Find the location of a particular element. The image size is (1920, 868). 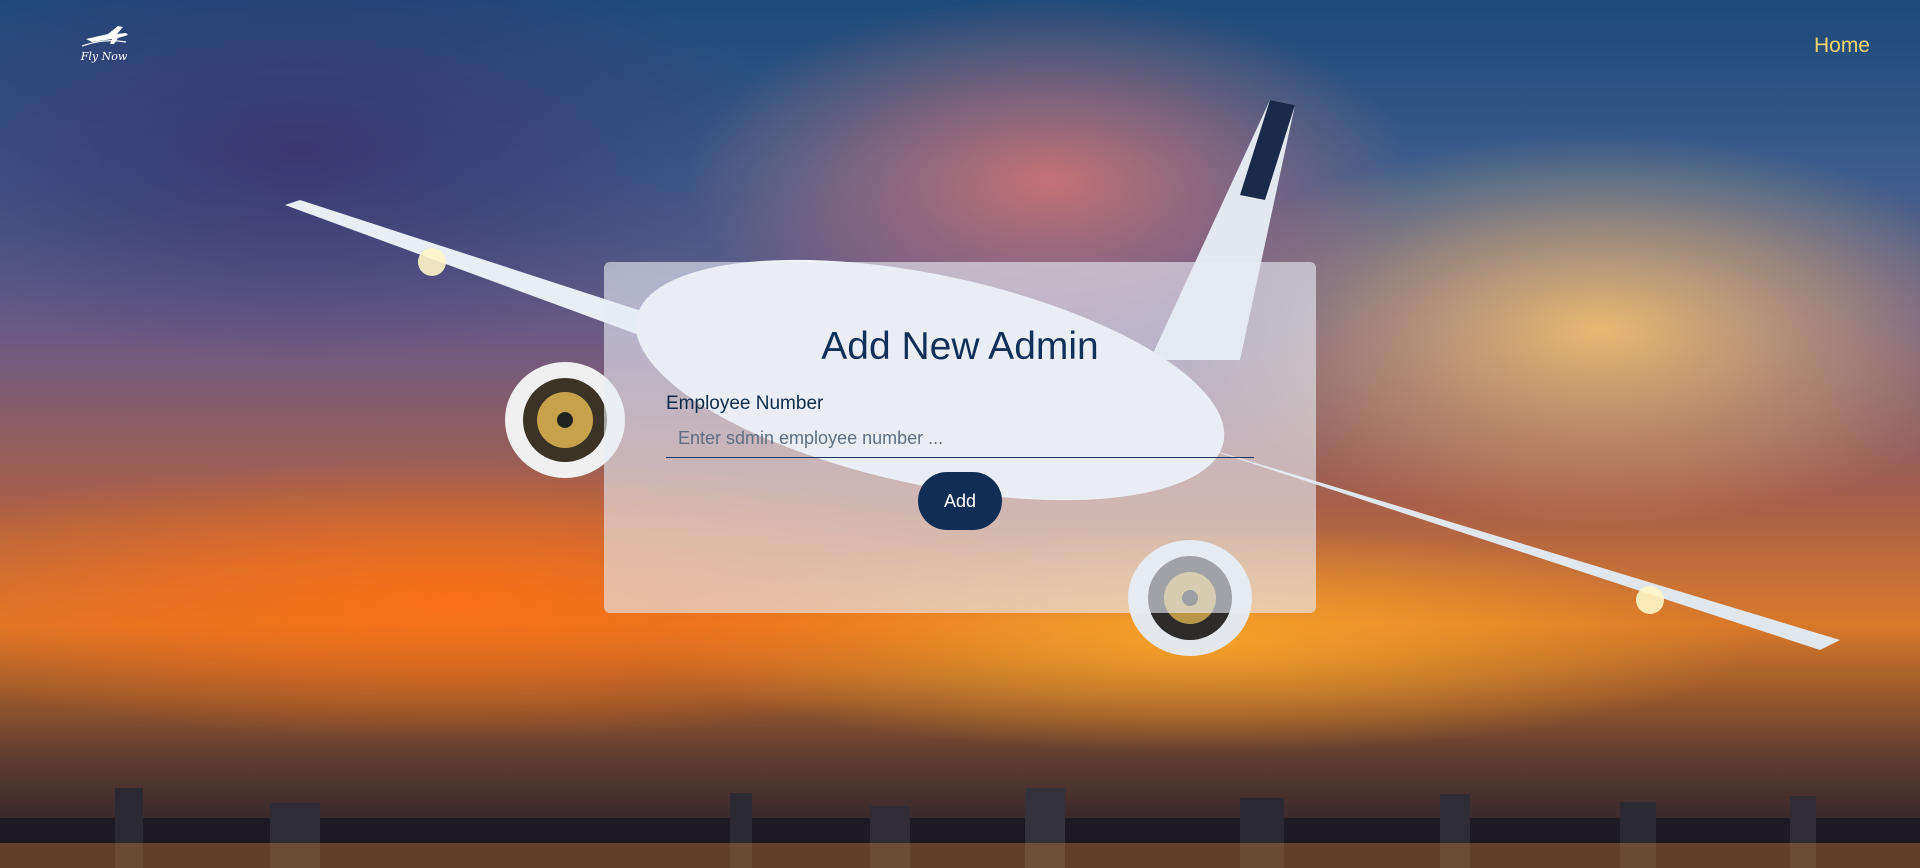

add-admin-card: Add New Admin Employee Number Add is located at coordinates (960, 437).